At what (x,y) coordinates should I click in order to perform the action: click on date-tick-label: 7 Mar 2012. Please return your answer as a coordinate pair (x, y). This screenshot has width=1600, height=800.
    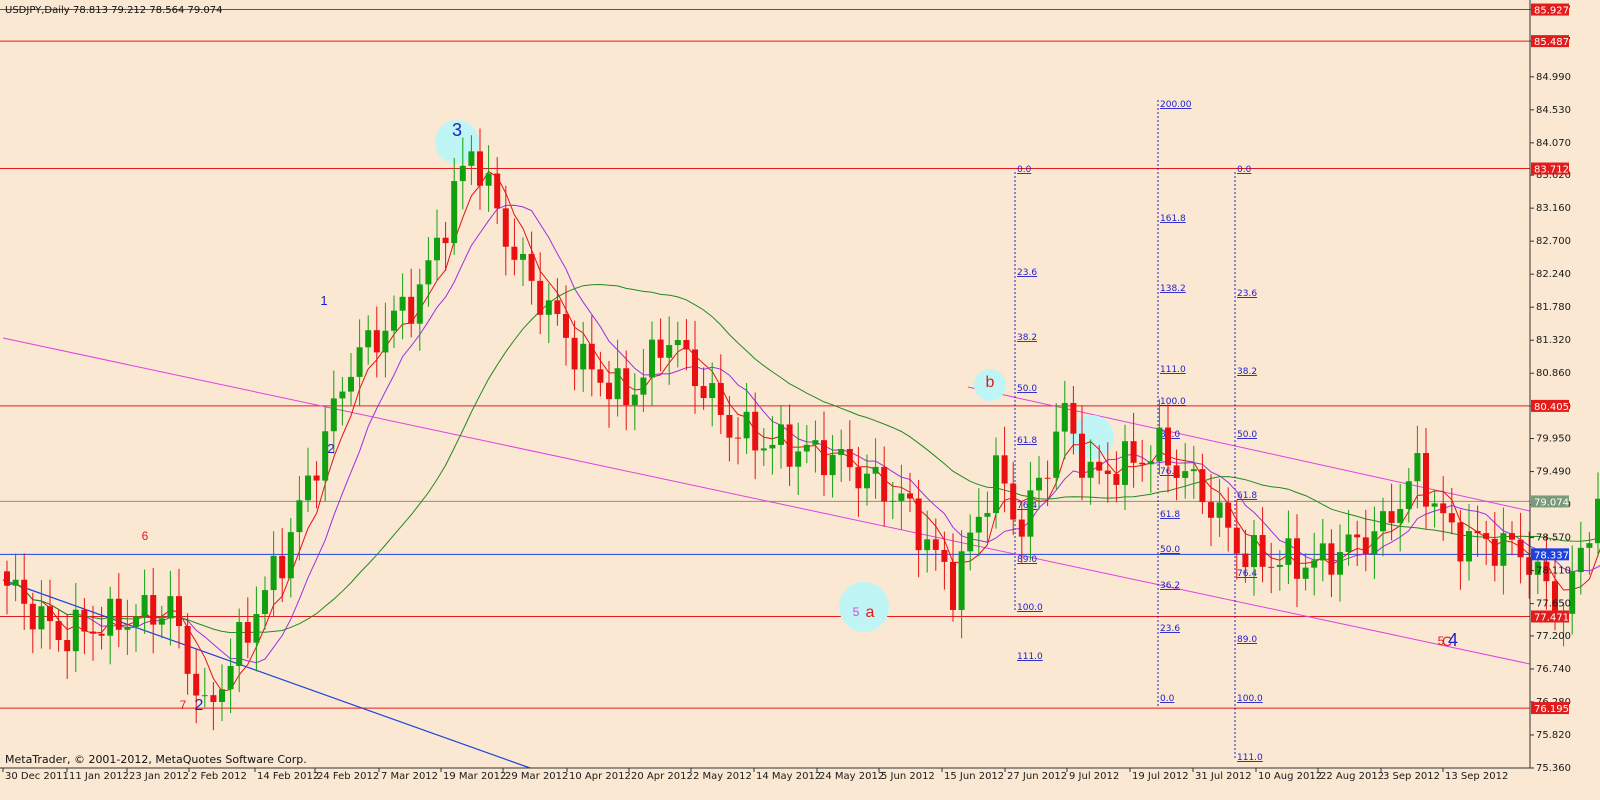
    Looking at the image, I should click on (409, 776).